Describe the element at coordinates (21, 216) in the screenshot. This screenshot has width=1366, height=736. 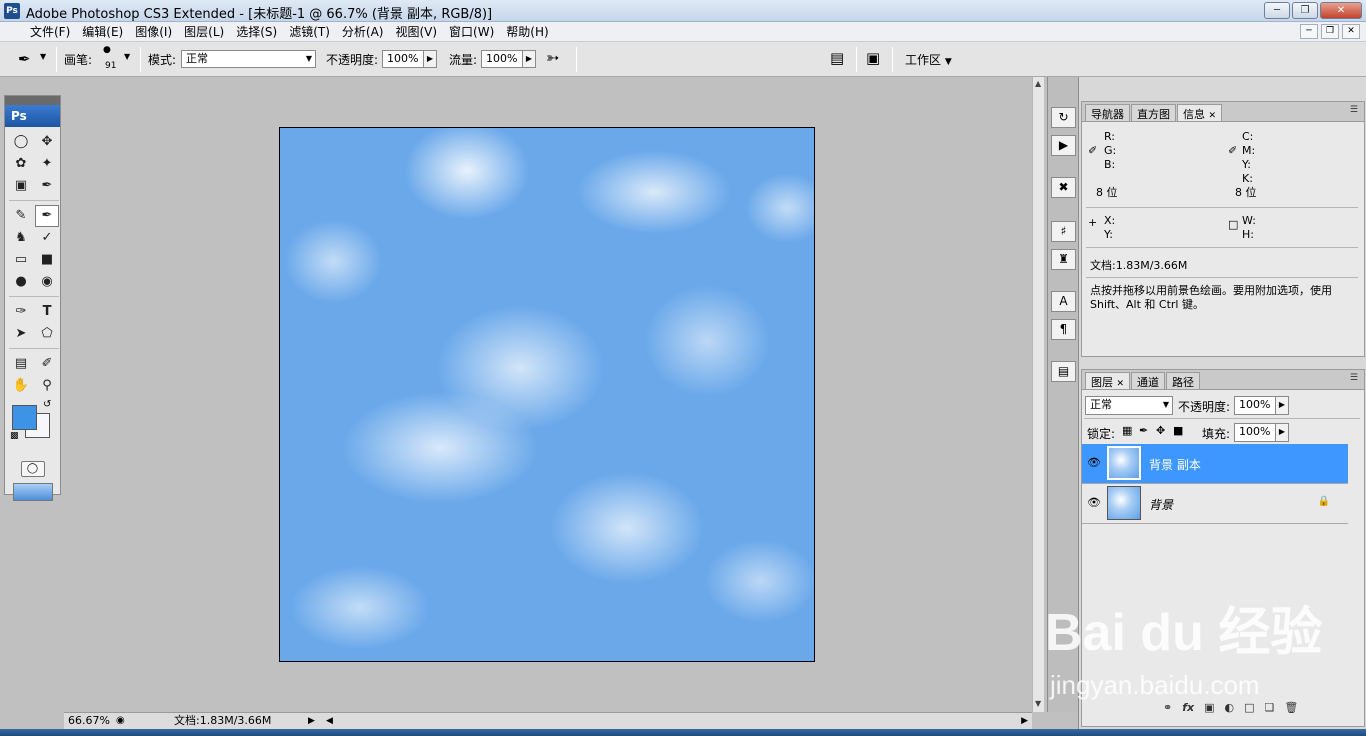
I see `healing-brush-tool-icon: ✎` at that location.